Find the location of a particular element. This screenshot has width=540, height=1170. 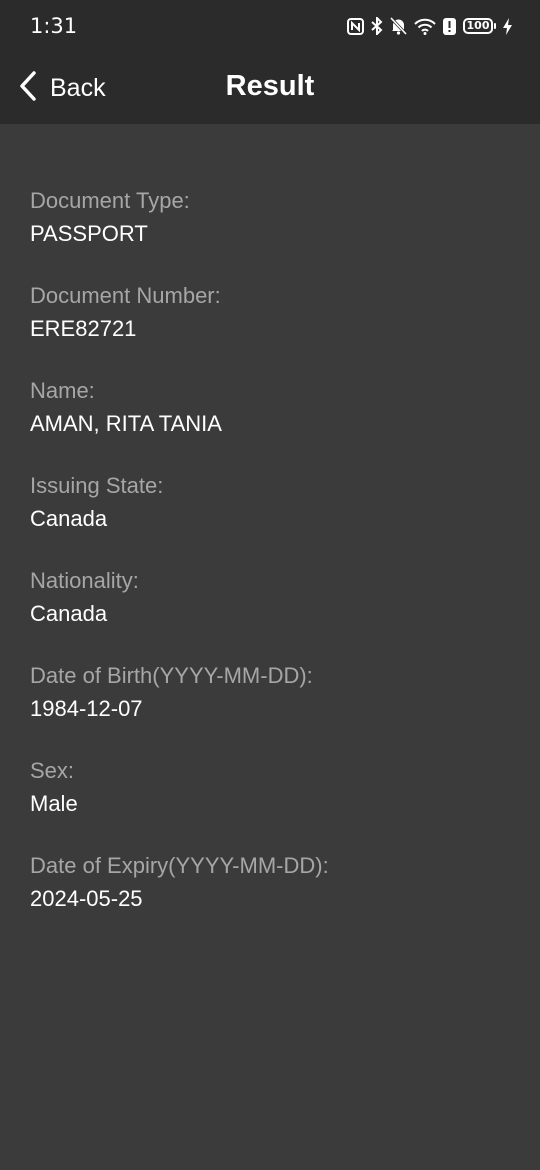

field-label: Issuing State: is located at coordinates (97, 485).